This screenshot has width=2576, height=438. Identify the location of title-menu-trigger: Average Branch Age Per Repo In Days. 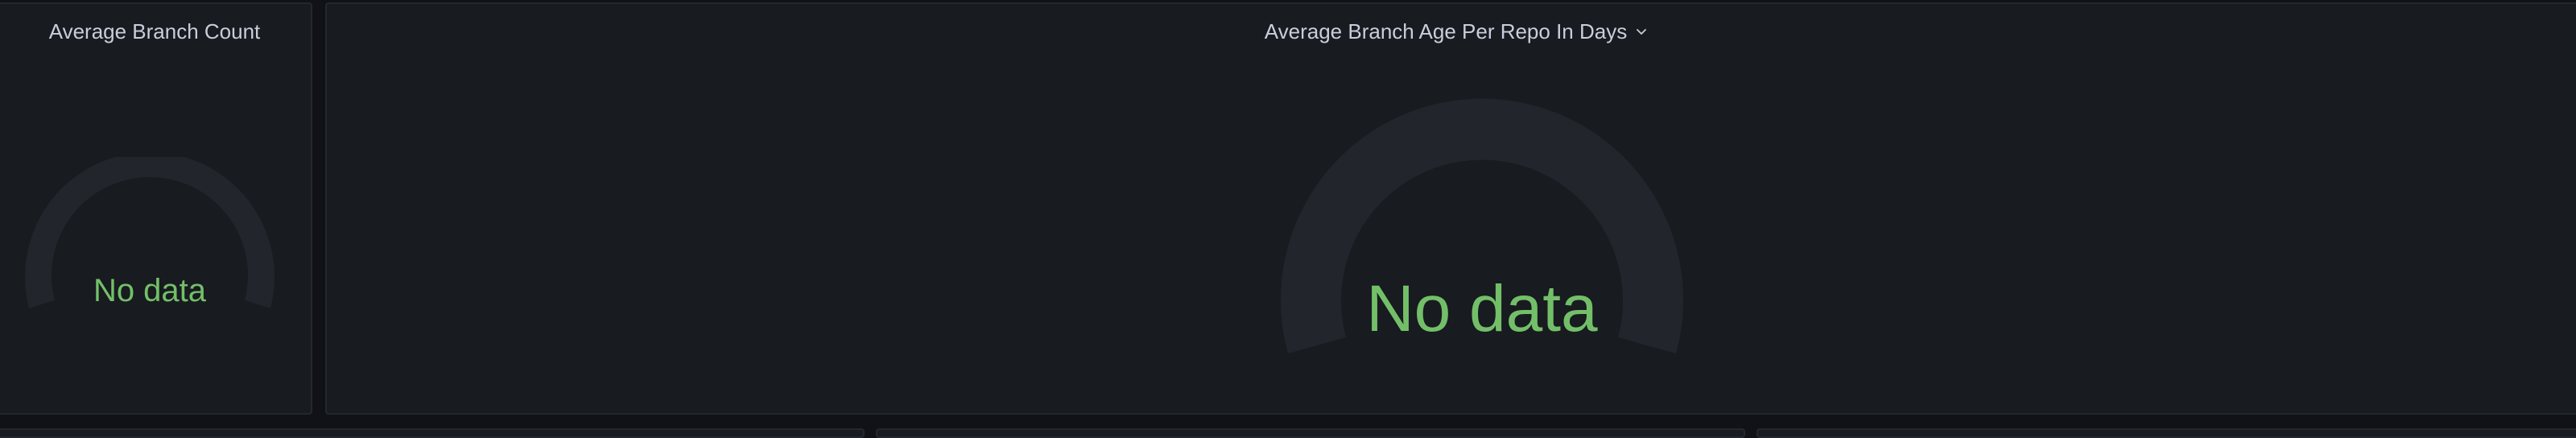
(1456, 31).